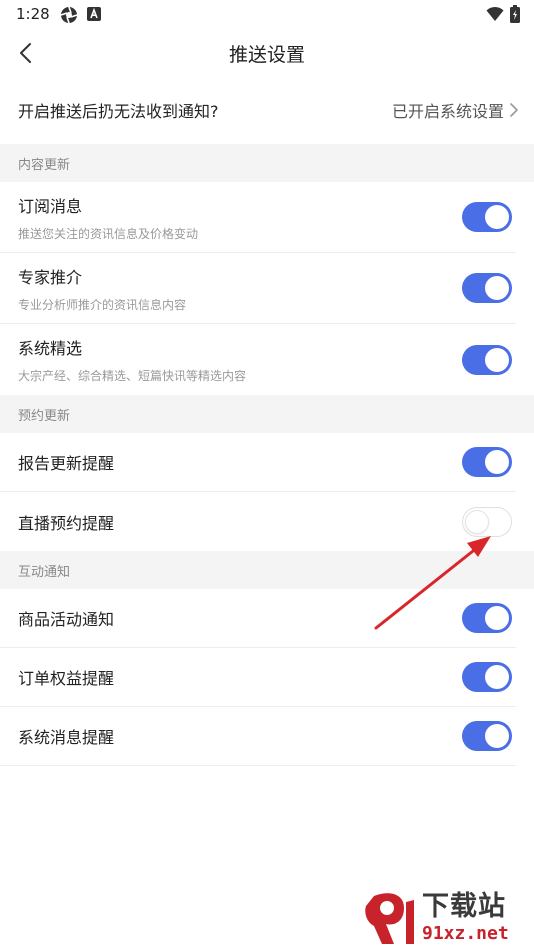 Image resolution: width=534 pixels, height=950 pixels. Describe the element at coordinates (267, 163) in the screenshot. I see `section-header-content: 内容更新` at that location.